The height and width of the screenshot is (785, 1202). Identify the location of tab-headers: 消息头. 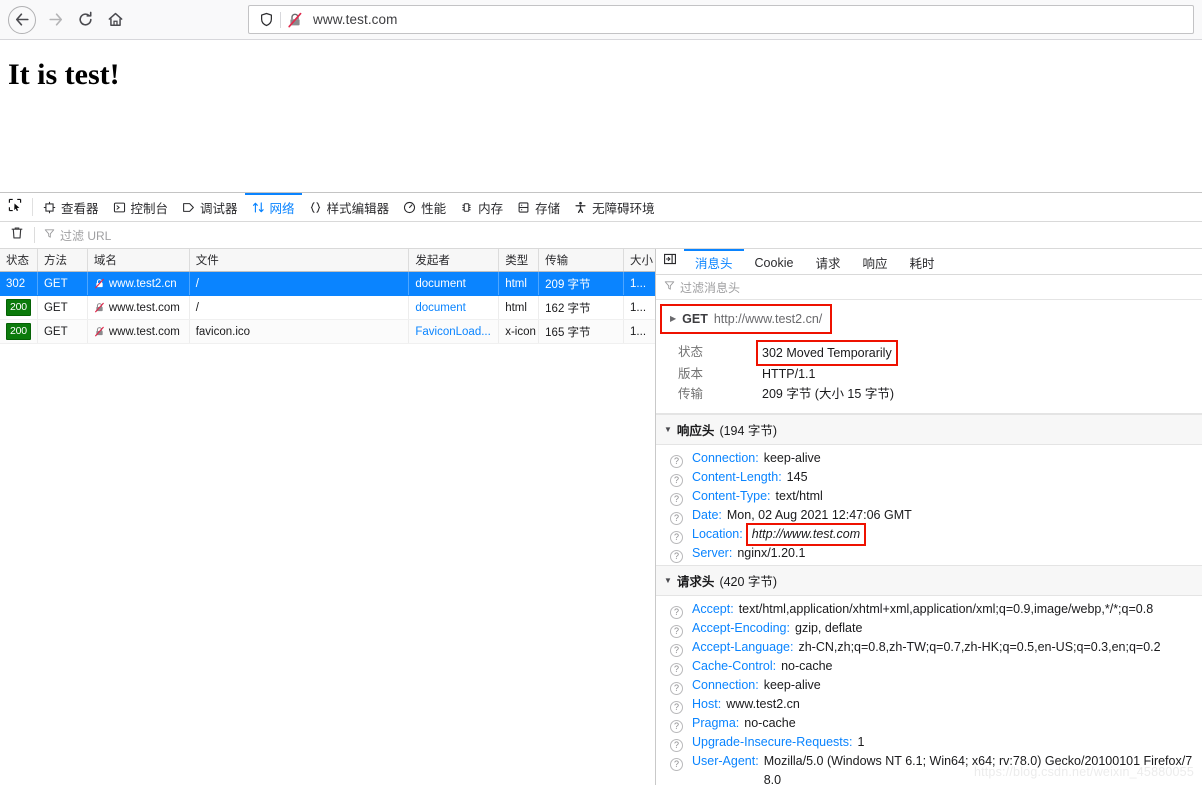
(714, 261).